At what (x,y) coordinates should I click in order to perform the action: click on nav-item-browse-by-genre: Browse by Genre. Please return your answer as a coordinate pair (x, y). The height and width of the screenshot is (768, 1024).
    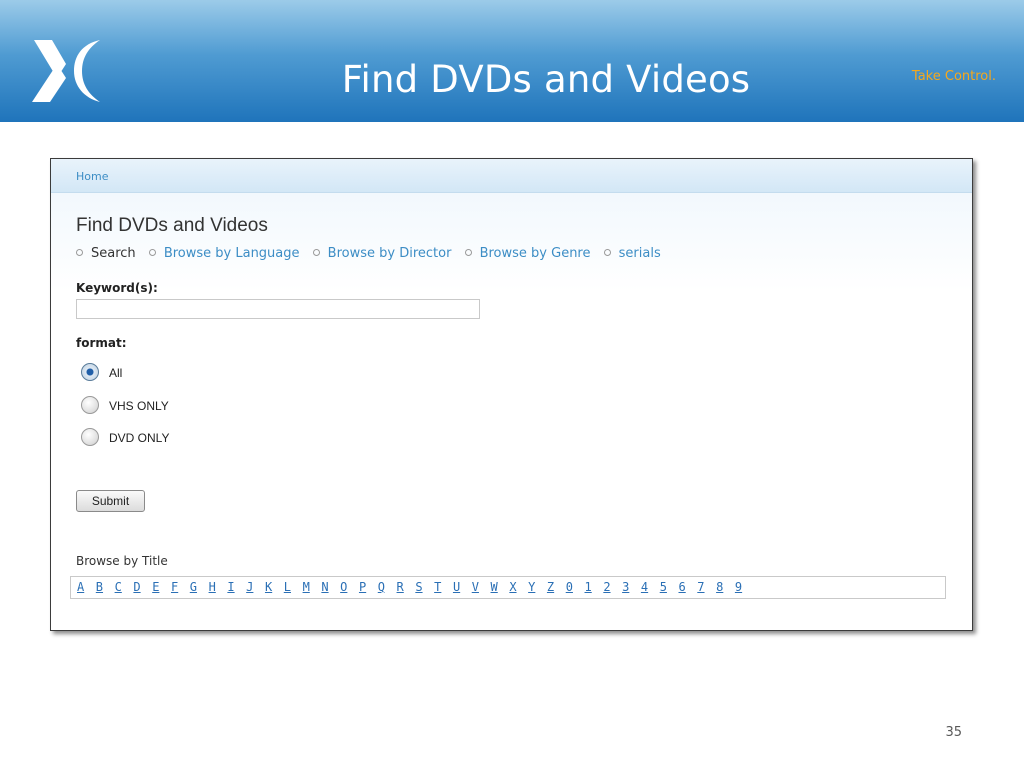
    Looking at the image, I should click on (527, 253).